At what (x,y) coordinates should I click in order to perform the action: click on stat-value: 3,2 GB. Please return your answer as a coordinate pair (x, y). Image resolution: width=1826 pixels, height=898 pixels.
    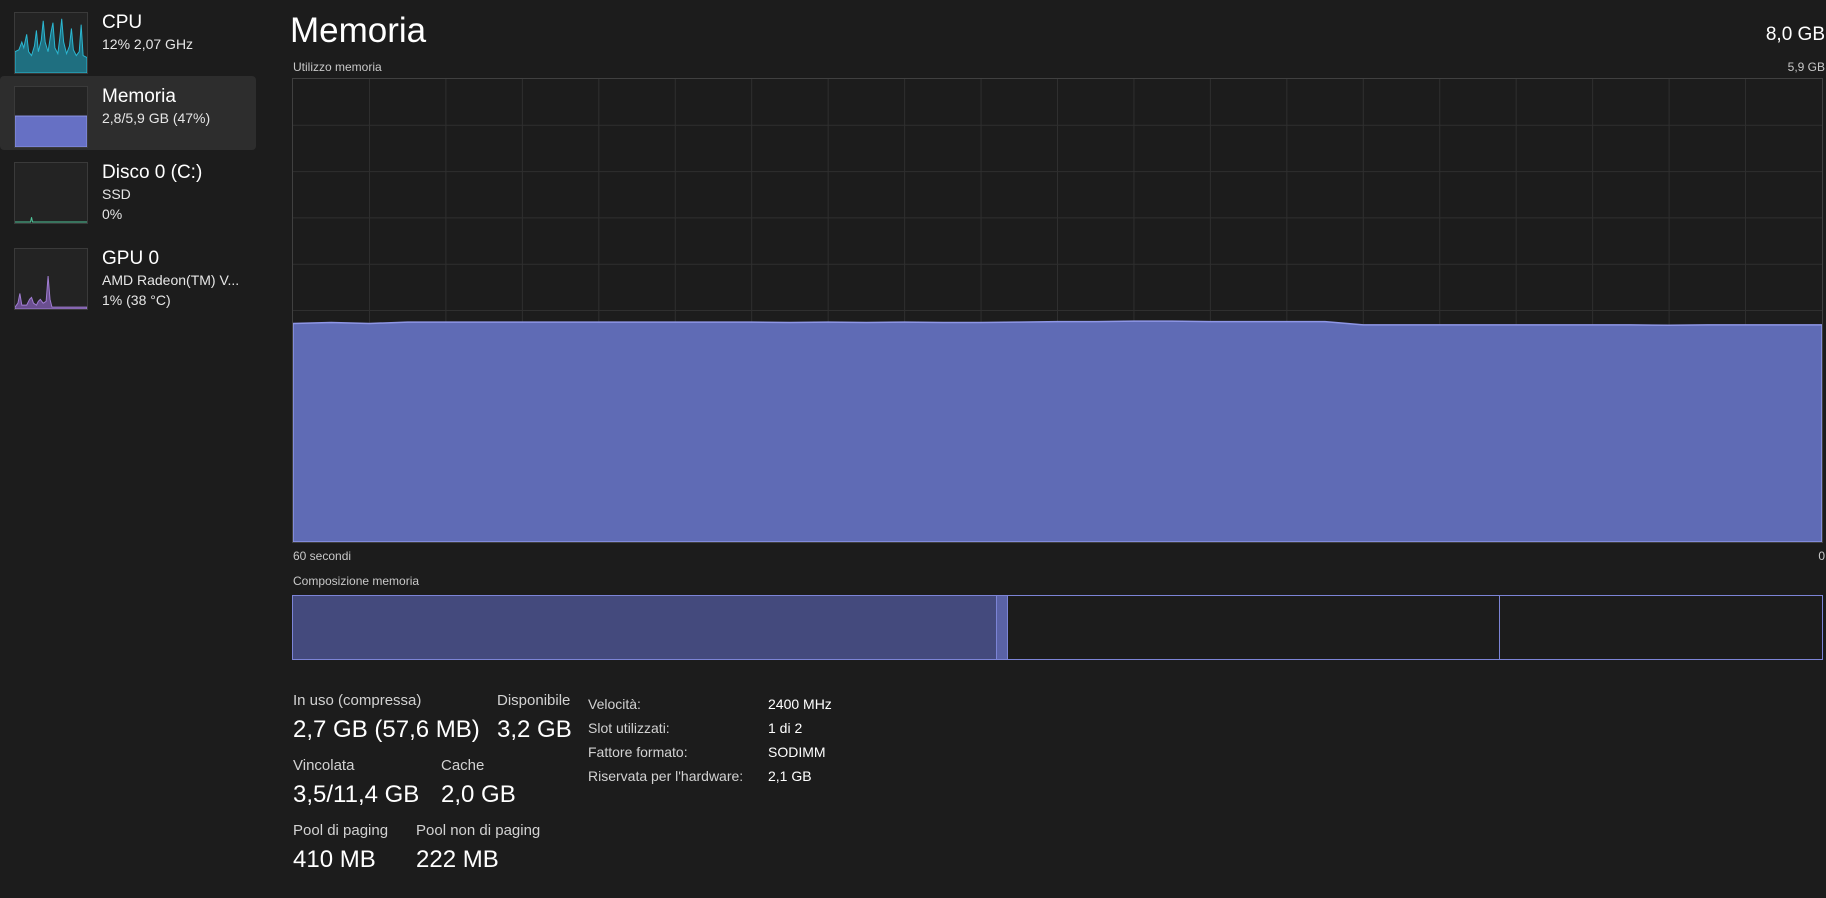
    Looking at the image, I should click on (534, 729).